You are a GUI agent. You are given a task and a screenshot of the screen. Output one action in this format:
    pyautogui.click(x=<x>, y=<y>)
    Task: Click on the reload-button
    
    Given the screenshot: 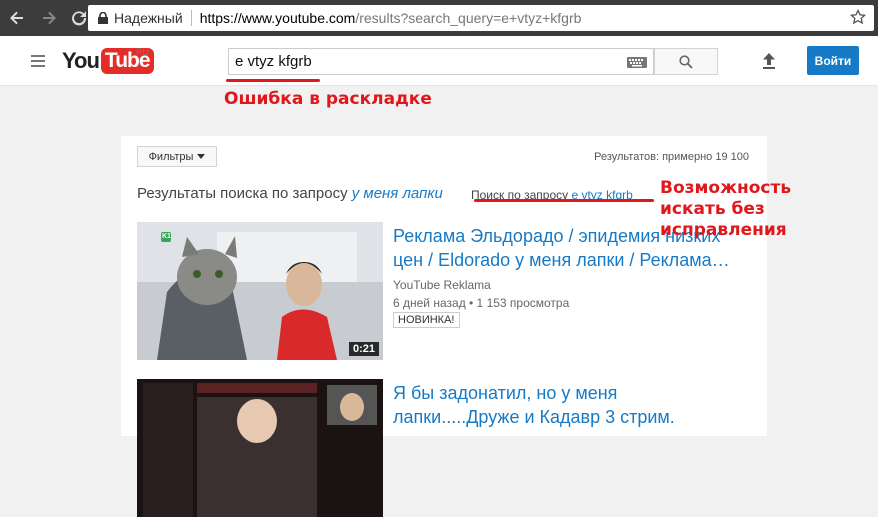 What is the action you would take?
    pyautogui.click(x=79, y=18)
    